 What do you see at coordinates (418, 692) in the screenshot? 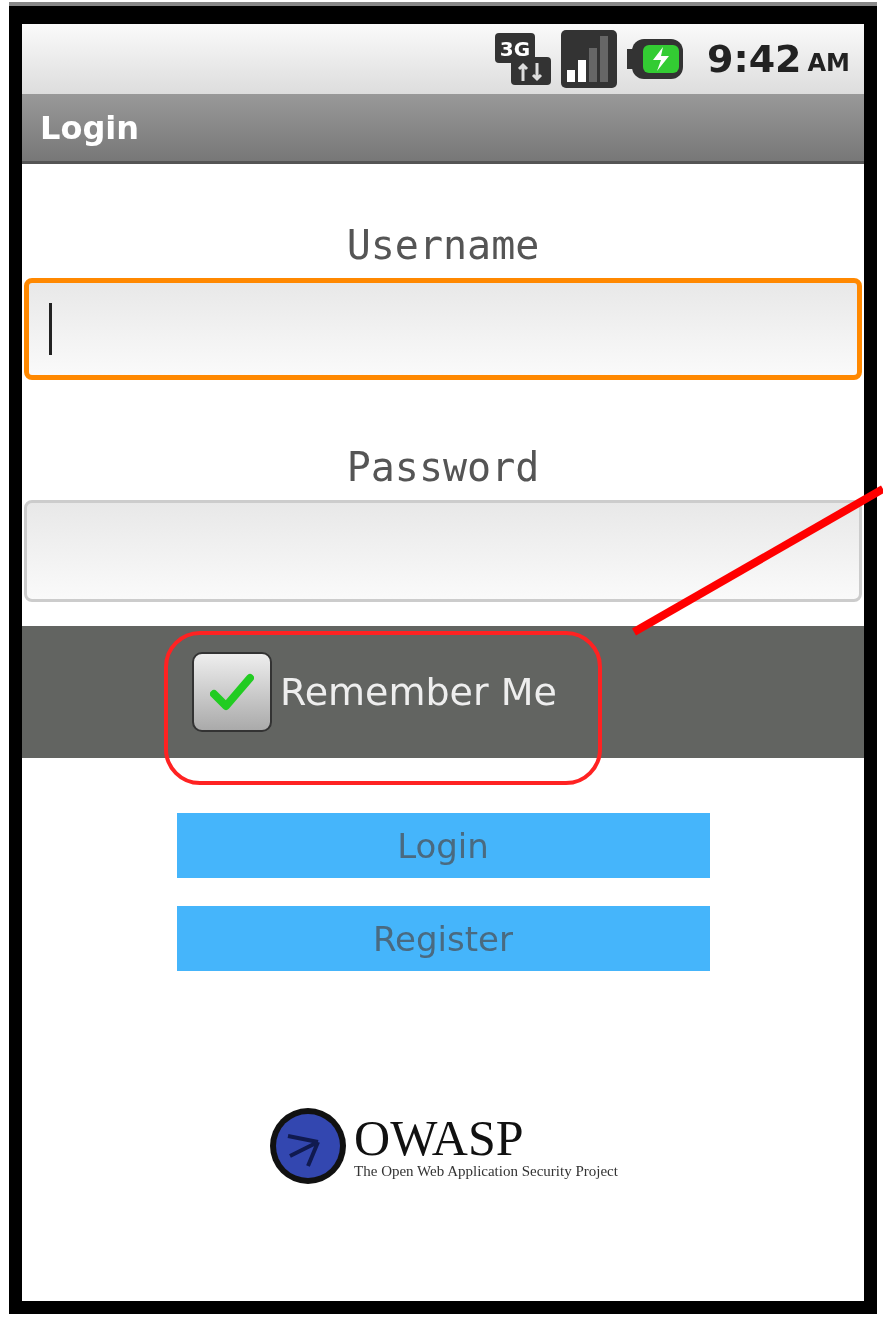
I see `checkbox-label: Remember Me` at bounding box center [418, 692].